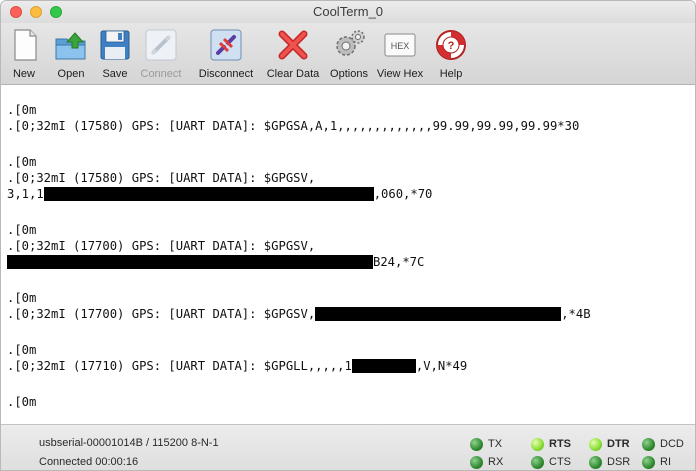  I want to click on options-label: Options, so click(349, 74).